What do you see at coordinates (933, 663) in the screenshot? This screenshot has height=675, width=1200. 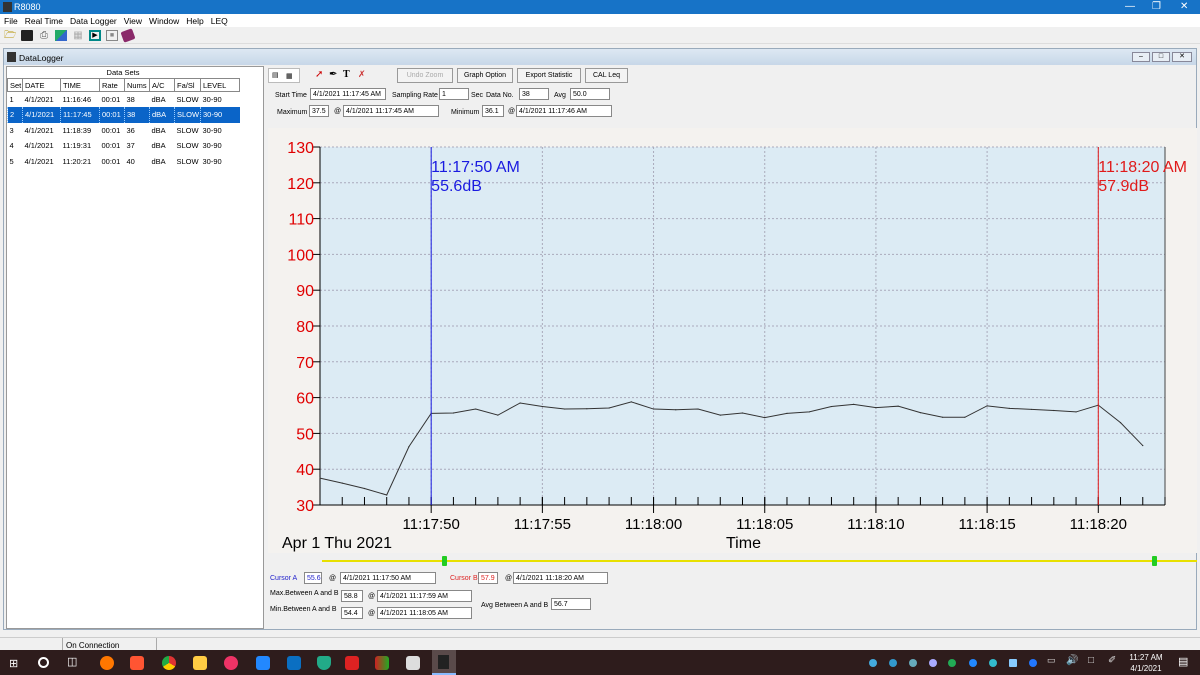 I see `dropbox-icon` at bounding box center [933, 663].